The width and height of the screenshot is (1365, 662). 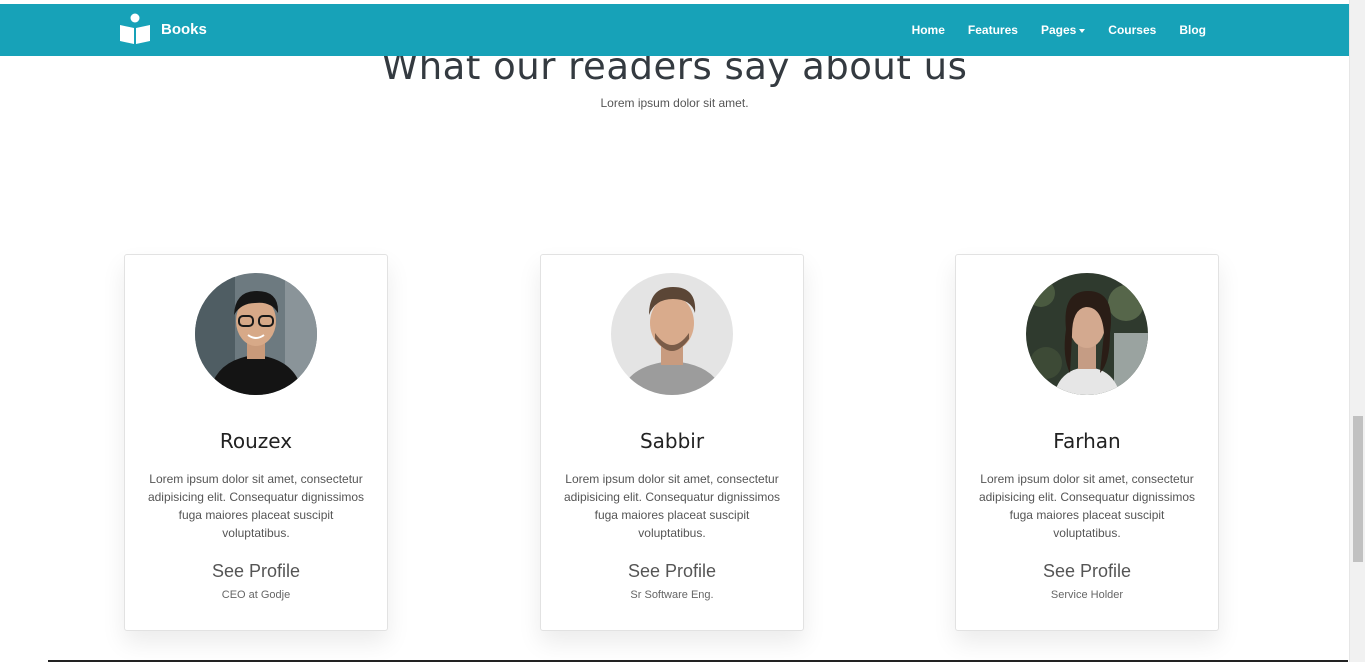 I want to click on card-name: Farhan, so click(x=1087, y=441).